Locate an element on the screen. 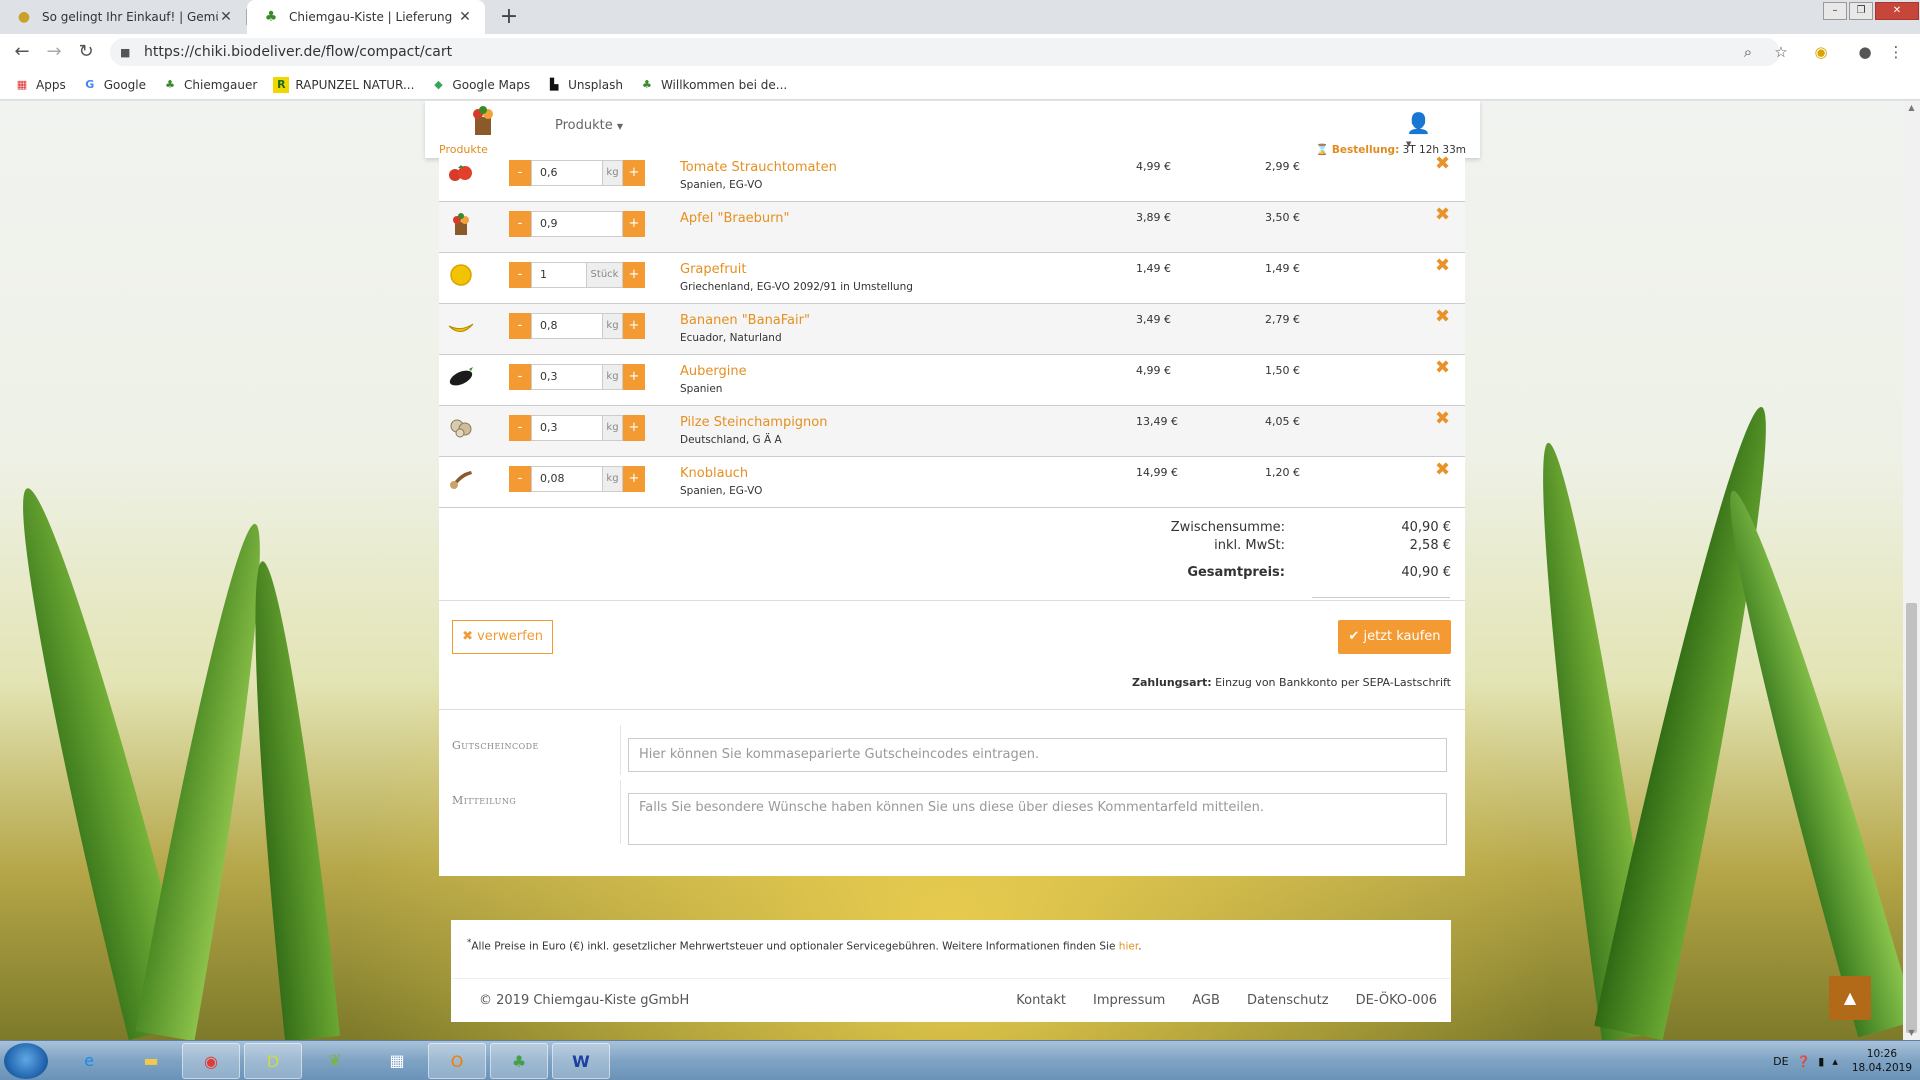 This screenshot has height=1080, width=1920. scroll-to-top-icon: ▲ is located at coordinates (1850, 998).